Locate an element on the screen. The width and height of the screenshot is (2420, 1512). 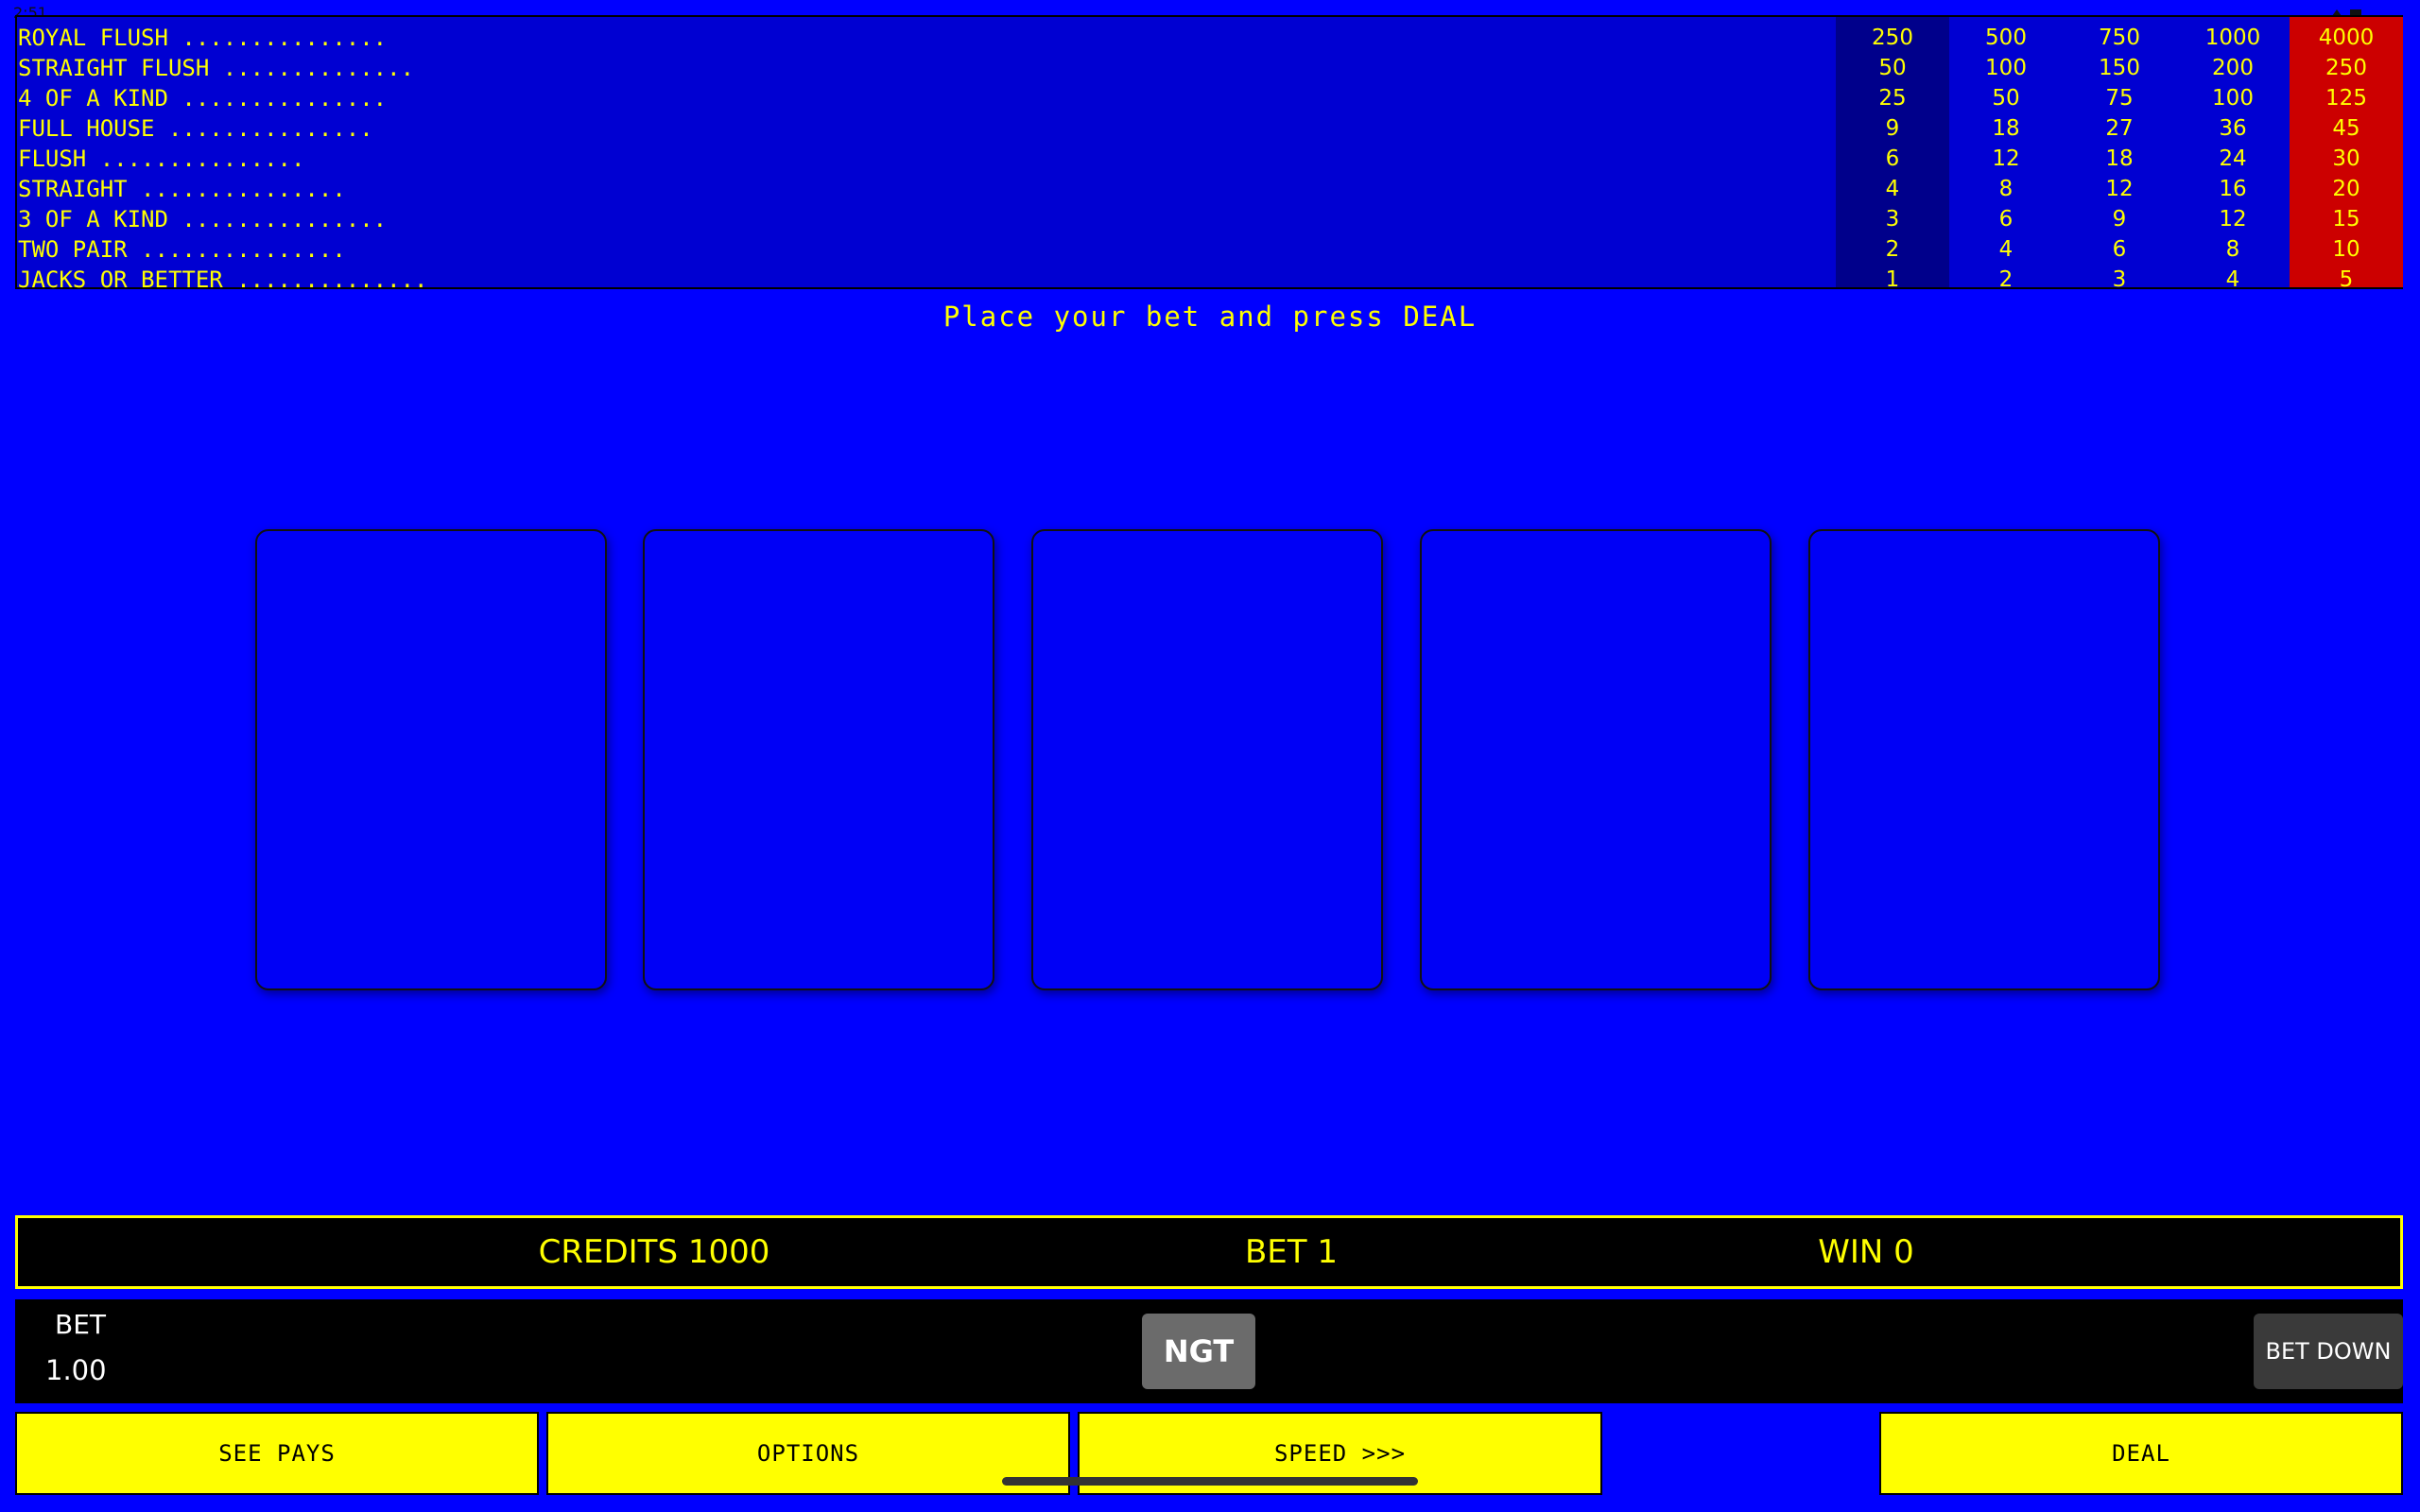
bet-amount-value: 1.00 is located at coordinates (76, 1370).